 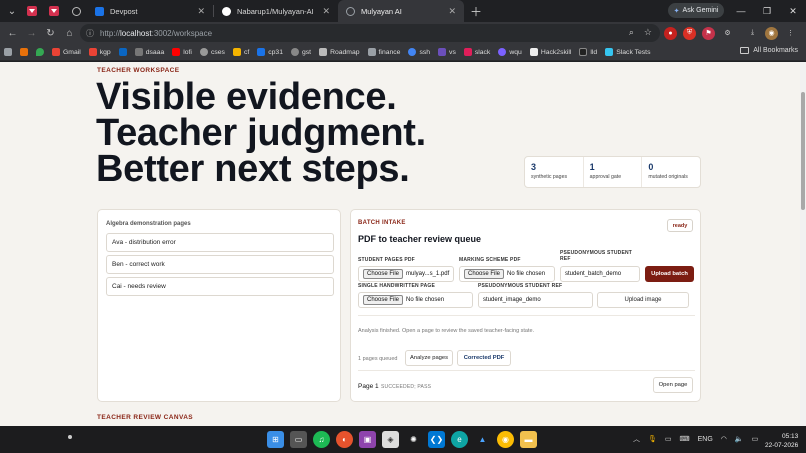 I want to click on language-indicator: ENG, so click(x=705, y=439).